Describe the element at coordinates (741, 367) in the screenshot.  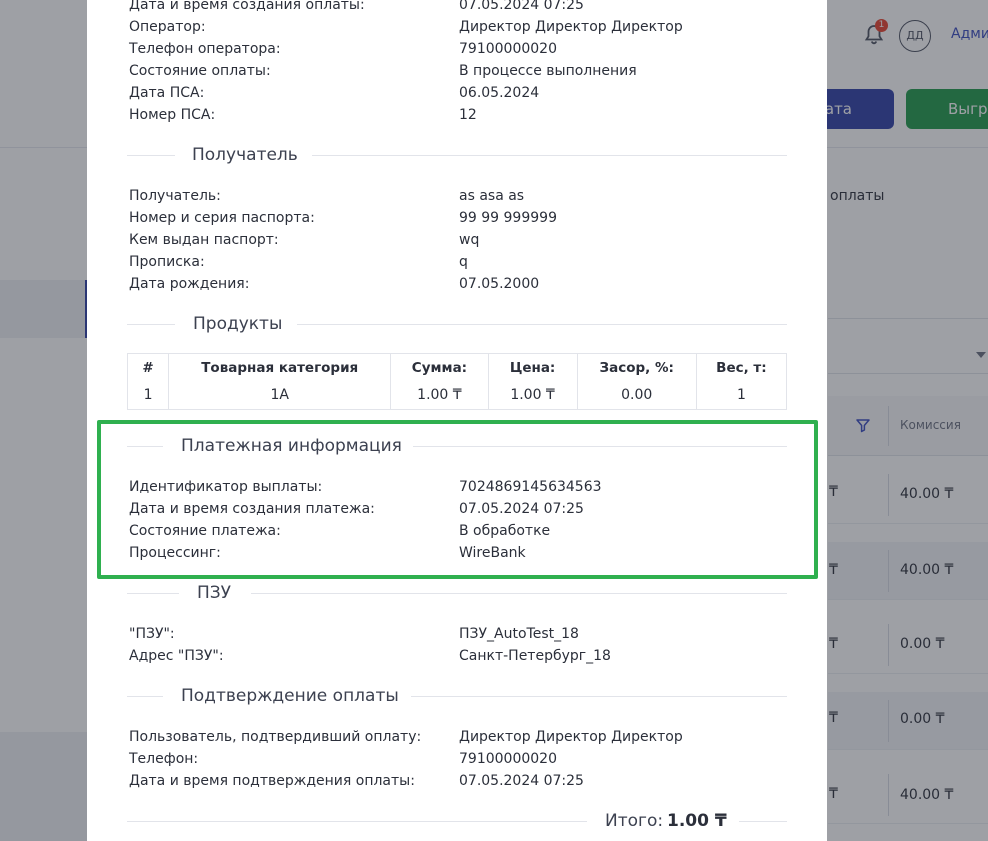
I see `column-weight: Вес, т:` at that location.